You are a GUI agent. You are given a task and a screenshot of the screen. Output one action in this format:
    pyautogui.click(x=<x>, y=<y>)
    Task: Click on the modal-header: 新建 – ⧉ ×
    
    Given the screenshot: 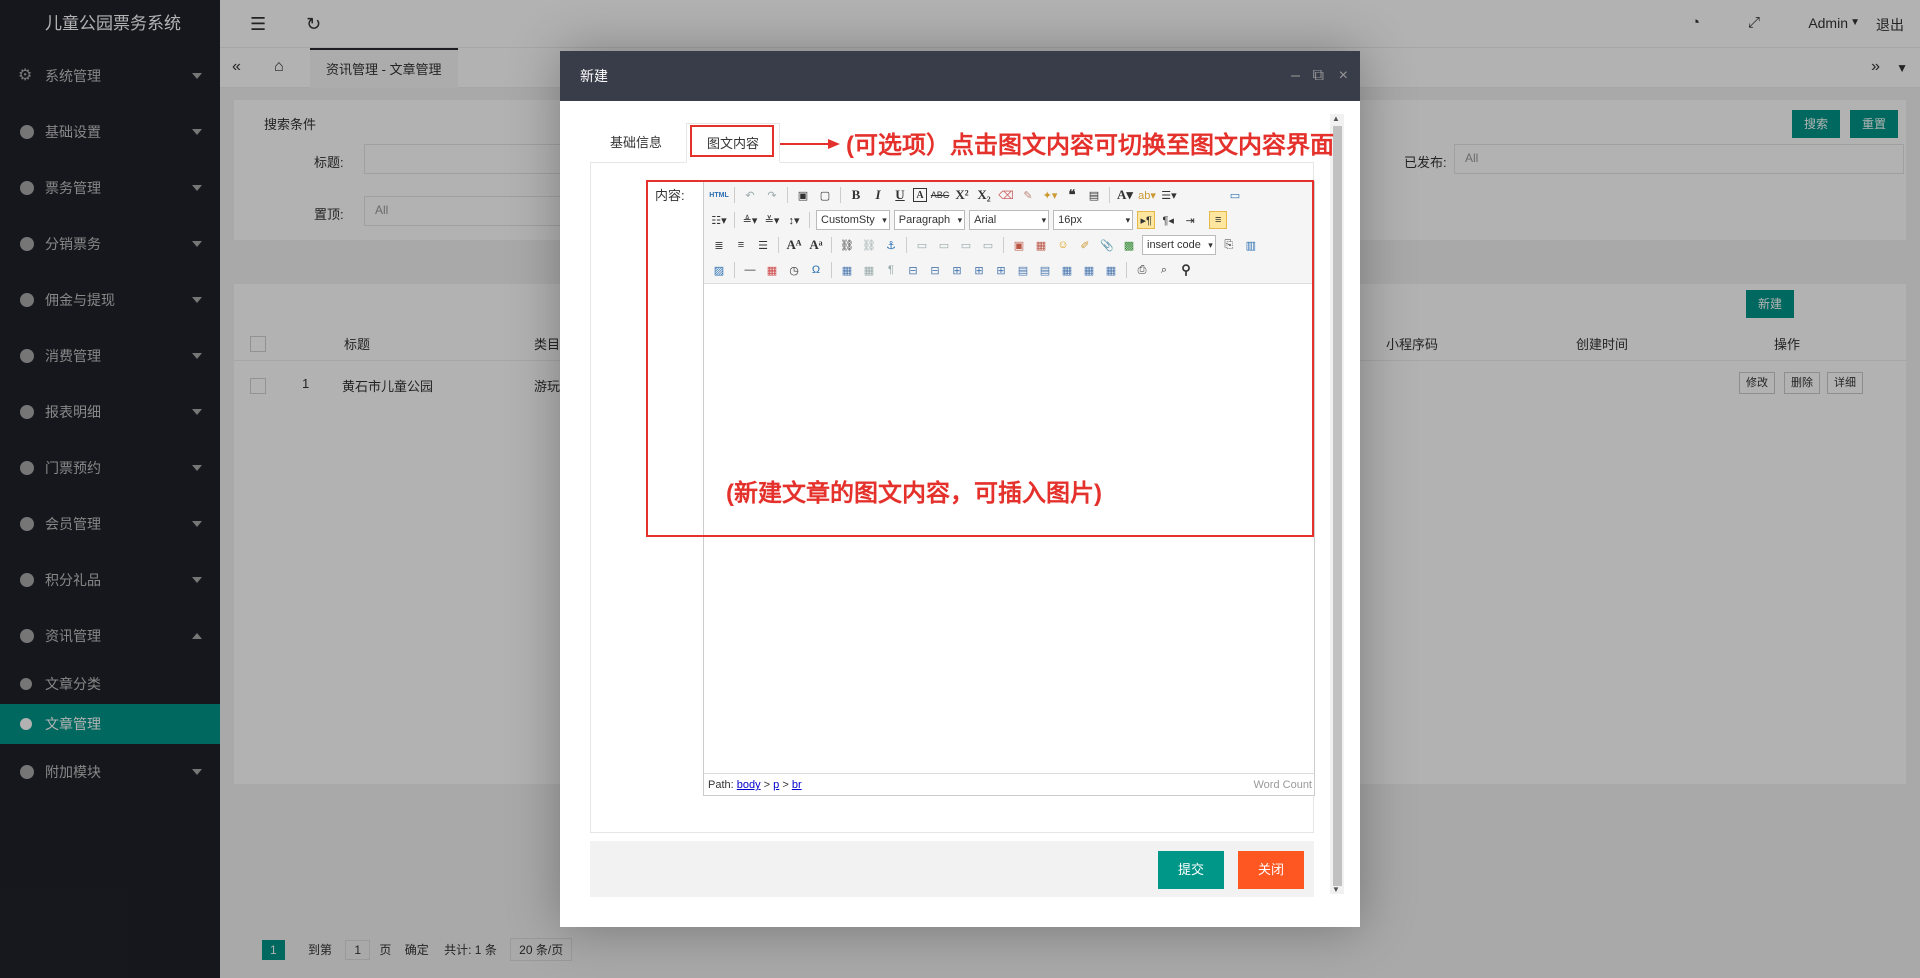 What is the action you would take?
    pyautogui.click(x=960, y=76)
    